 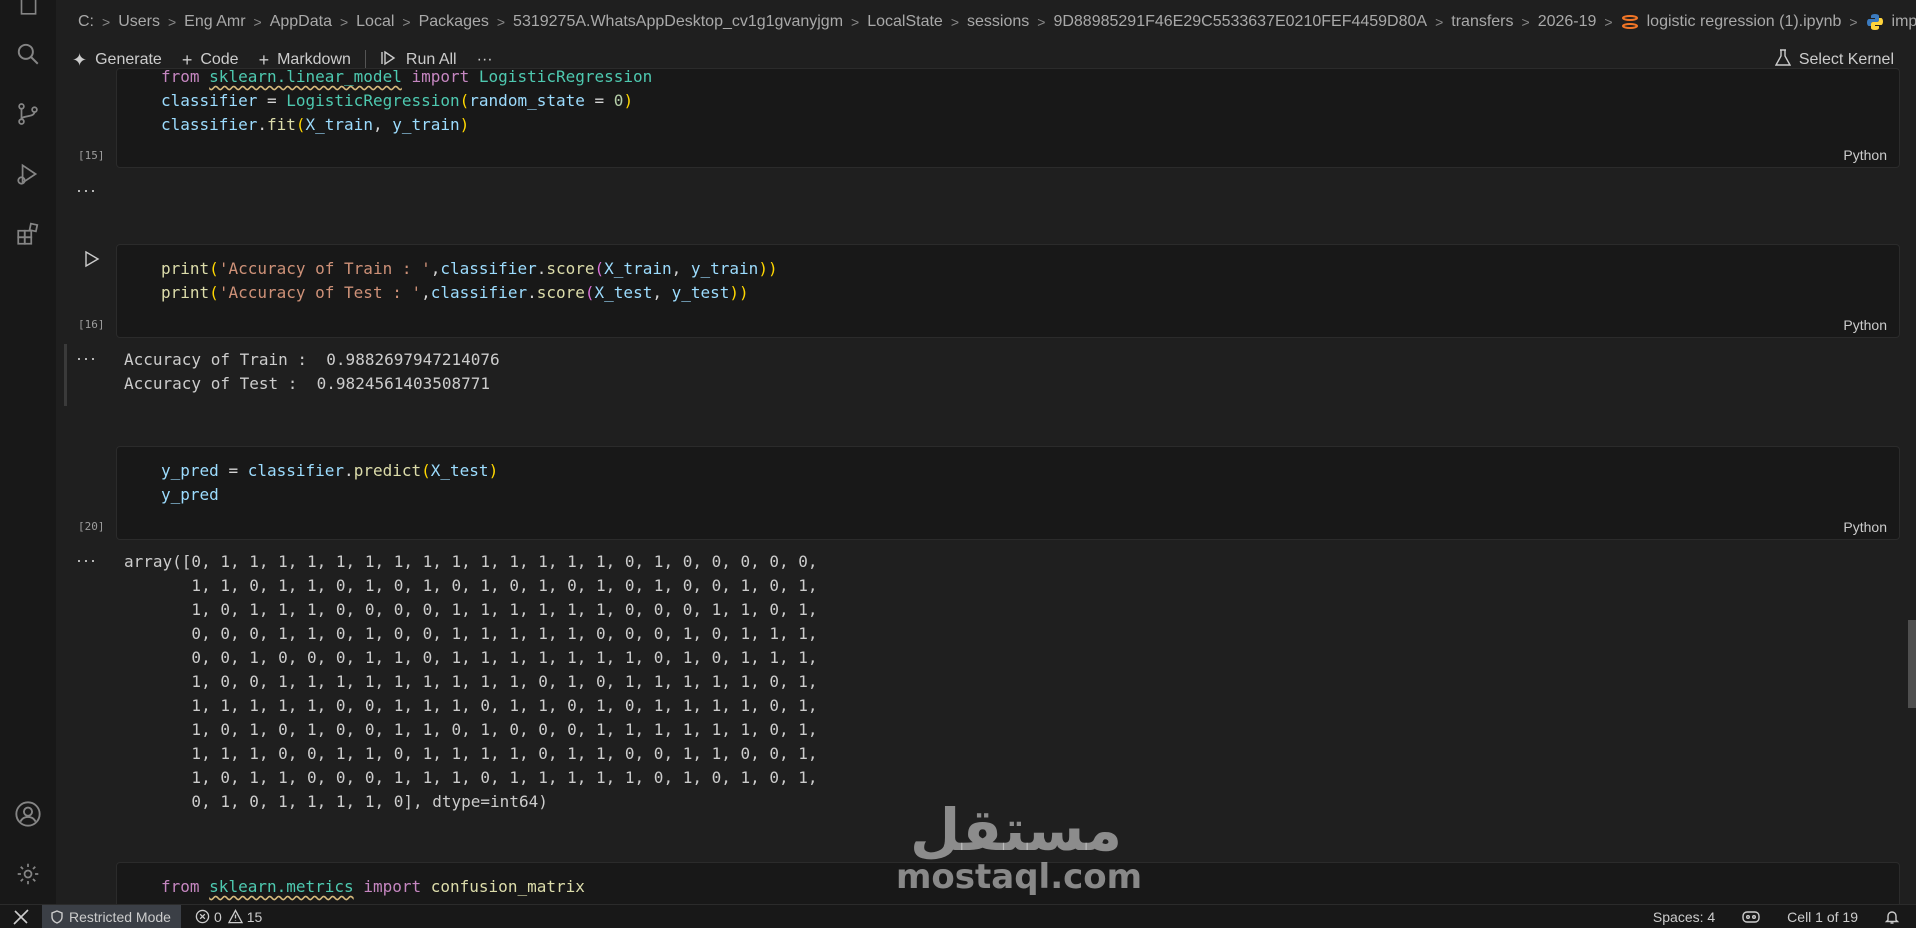 I want to click on files-icon, so click(x=28, y=10).